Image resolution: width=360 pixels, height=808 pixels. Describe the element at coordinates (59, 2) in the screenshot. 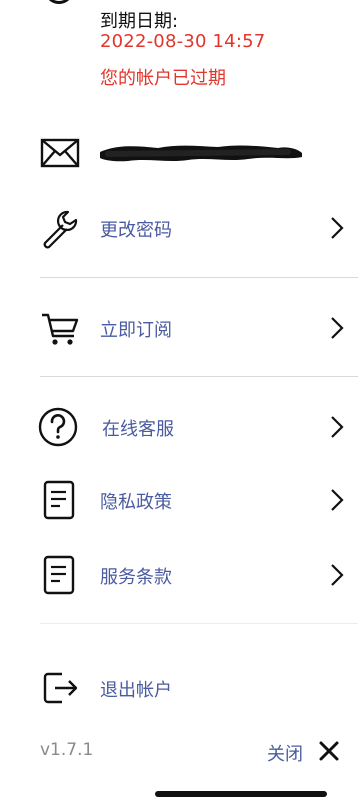

I see `avatar` at that location.